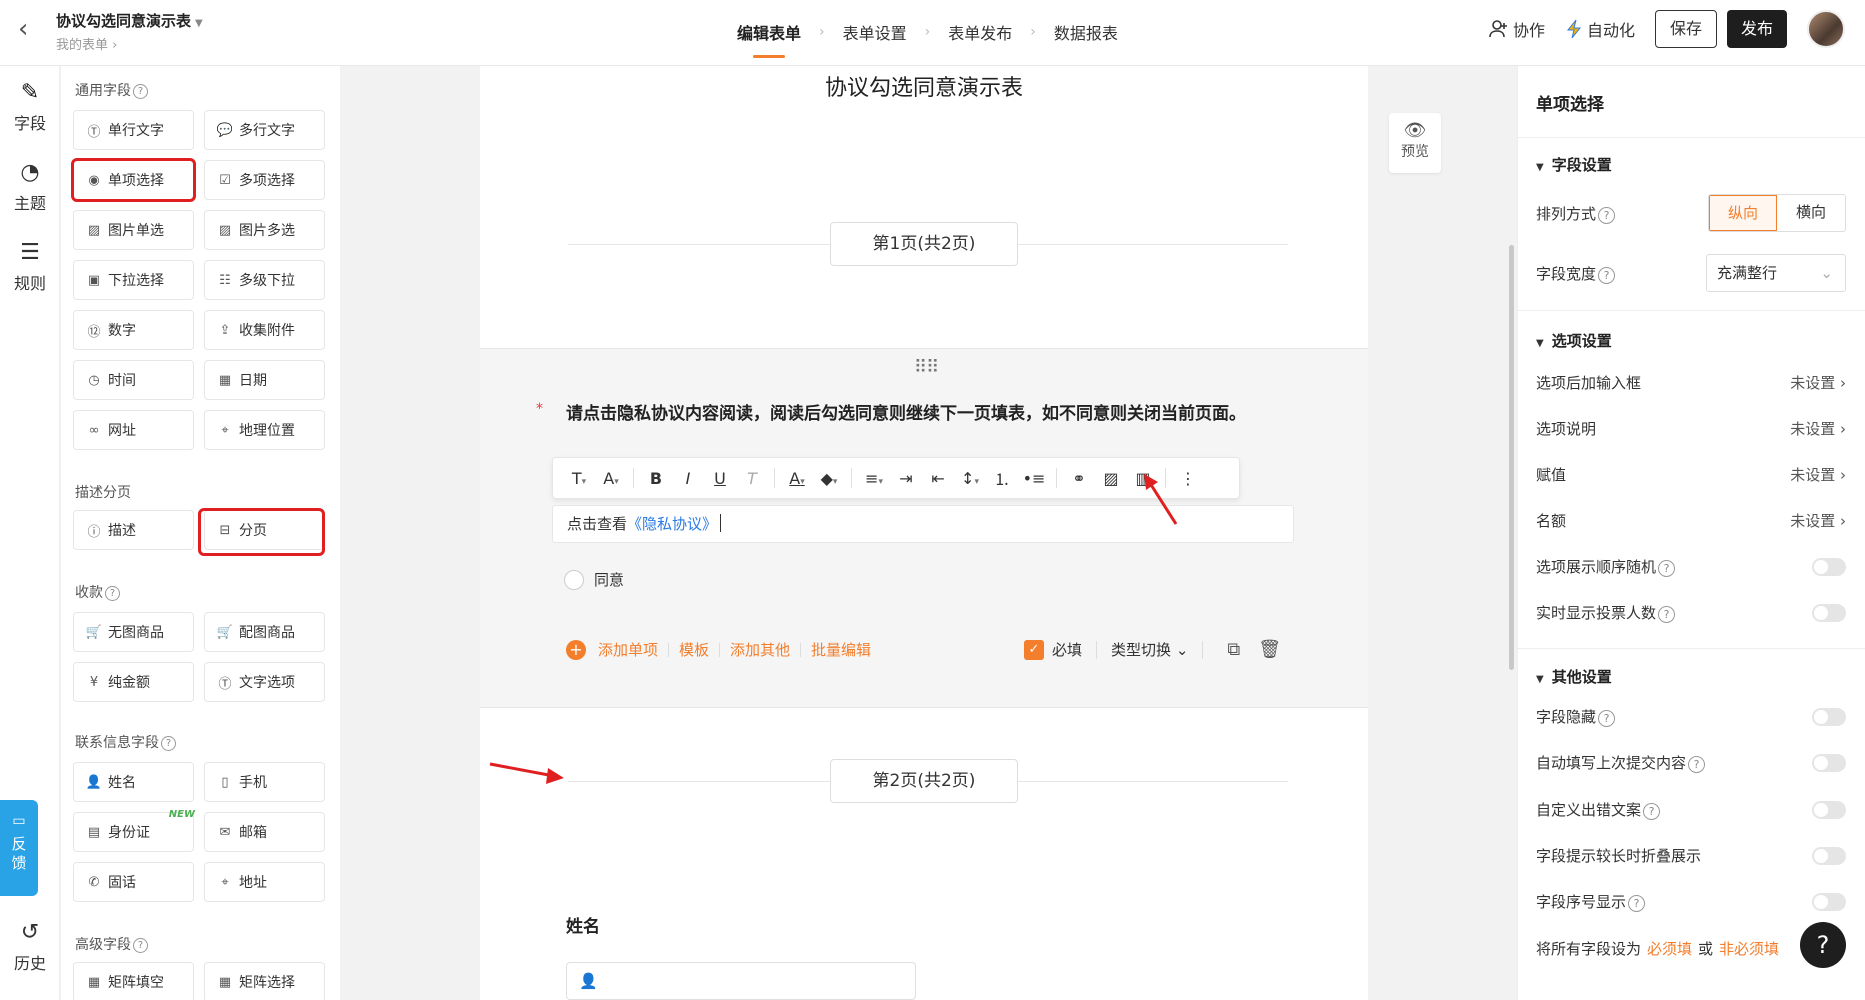 Image resolution: width=1865 pixels, height=1000 pixels. What do you see at coordinates (841, 649) in the screenshot?
I see `batch-edit-link: 批量编辑` at bounding box center [841, 649].